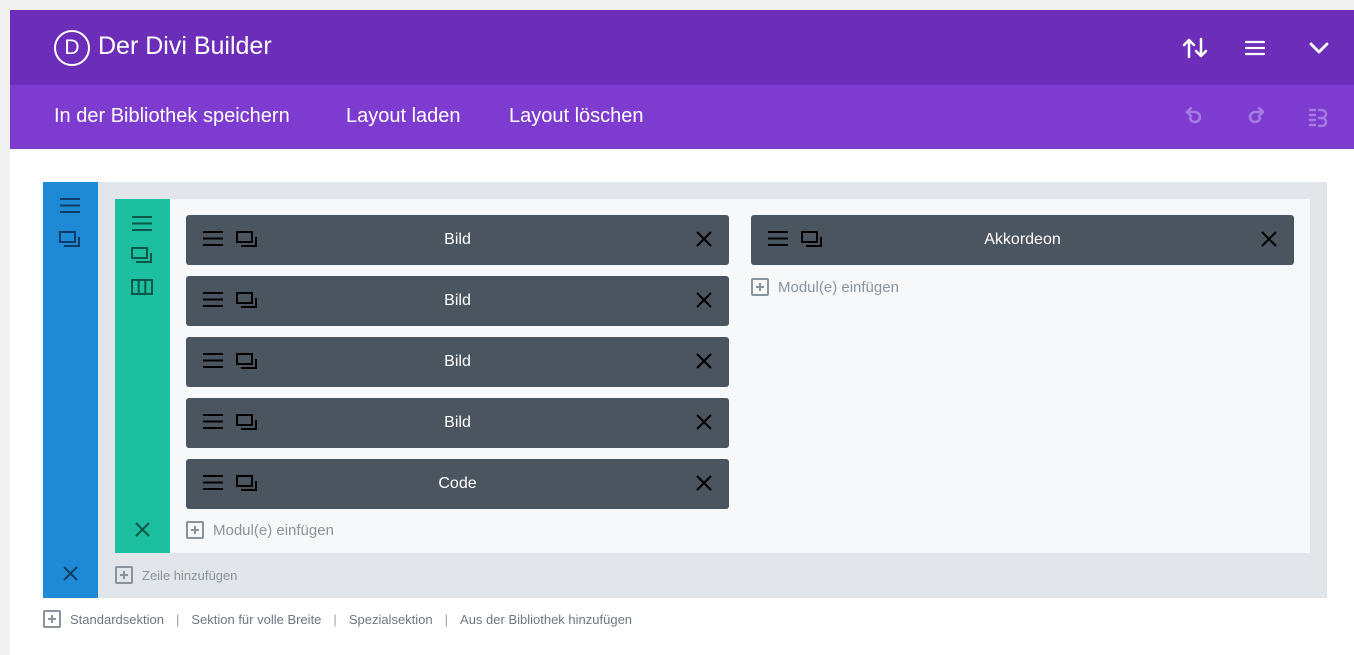 The height and width of the screenshot is (655, 1354). Describe the element at coordinates (1319, 48) in the screenshot. I see `chevron-down-icon` at that location.